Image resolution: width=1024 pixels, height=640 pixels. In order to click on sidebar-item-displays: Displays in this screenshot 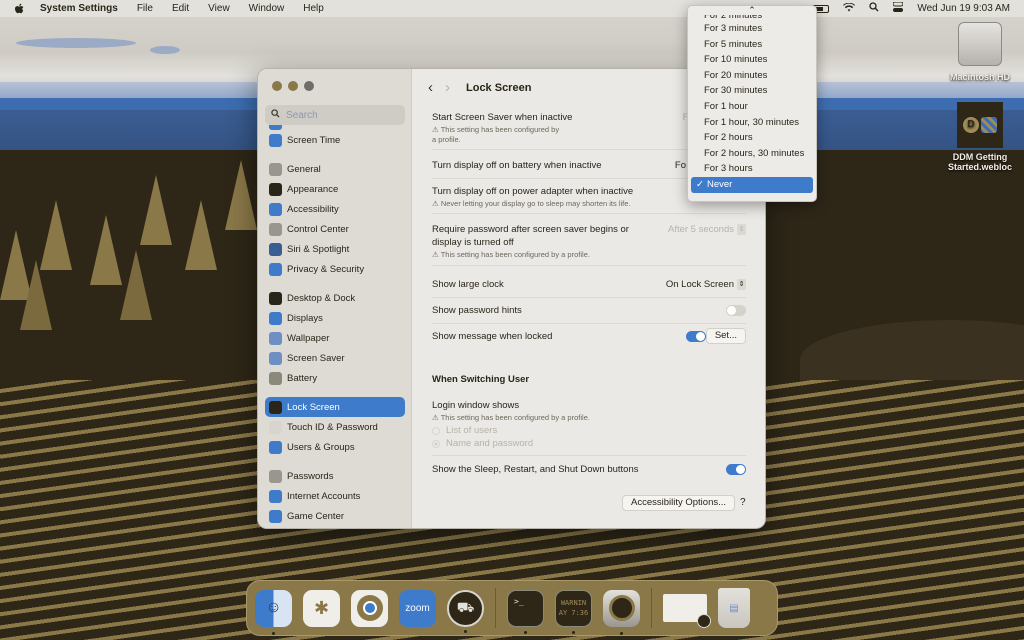, I will do `click(335, 318)`.